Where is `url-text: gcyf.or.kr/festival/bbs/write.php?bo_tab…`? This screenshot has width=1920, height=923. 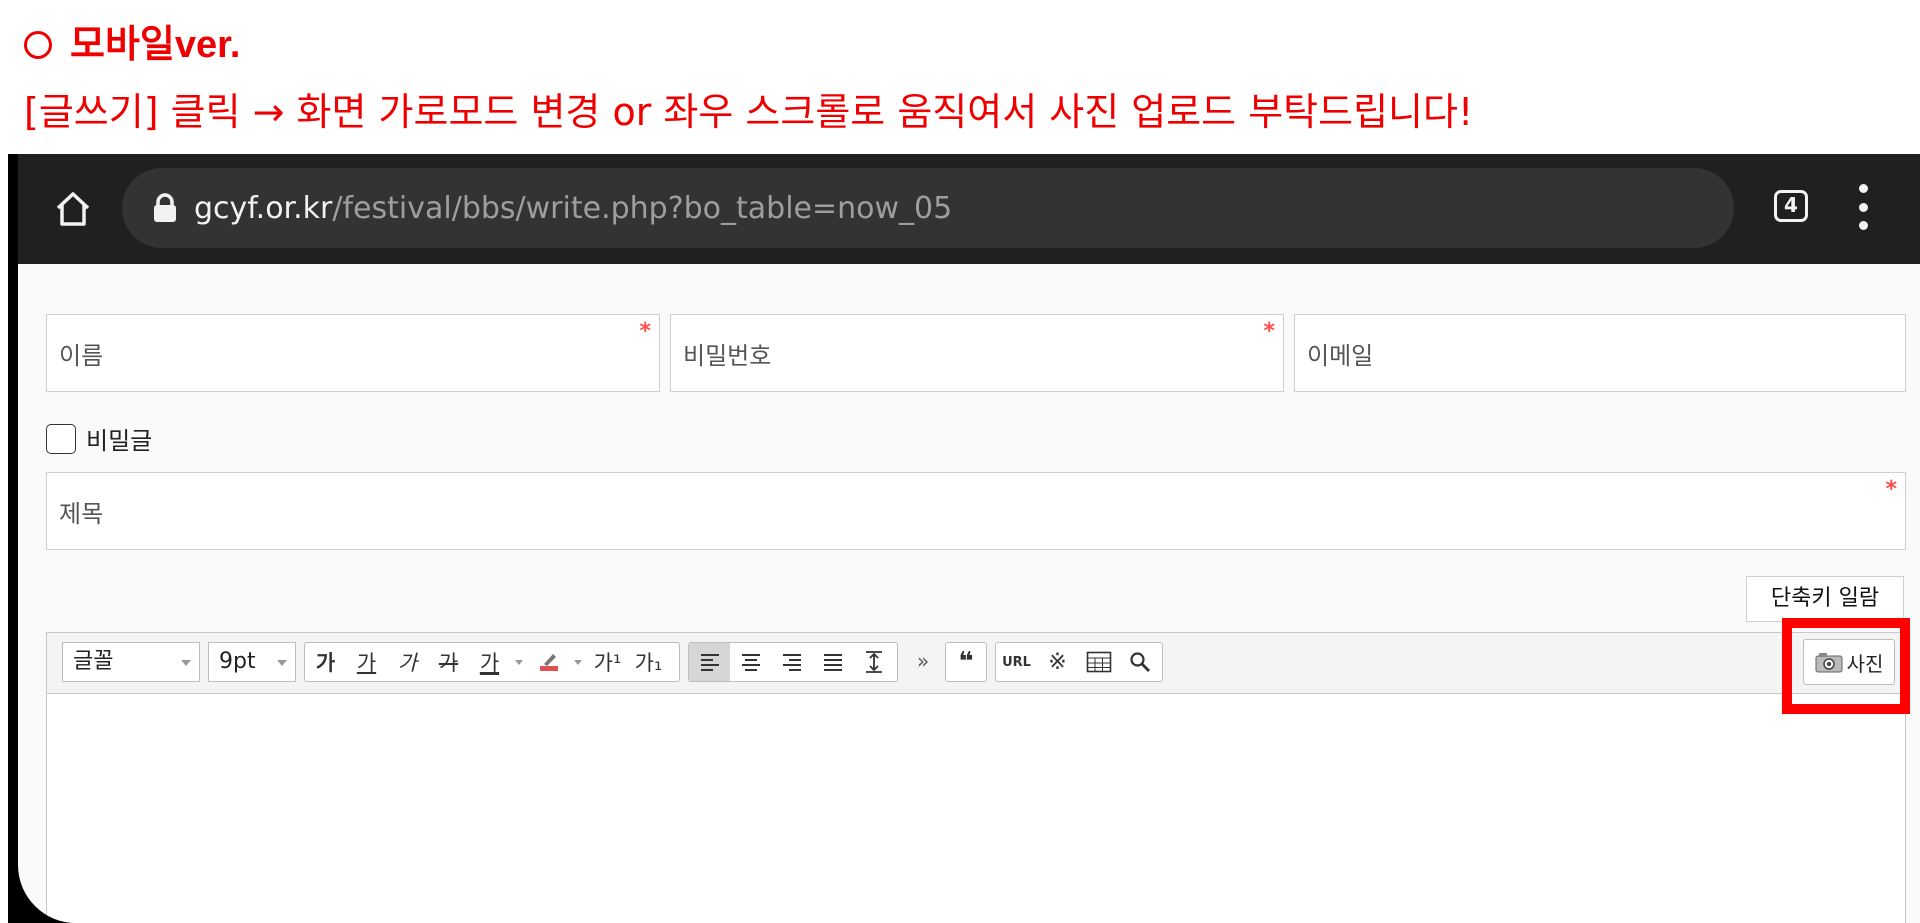
url-text: gcyf.or.kr/festival/bbs/write.php?bo_tab… is located at coordinates (573, 208).